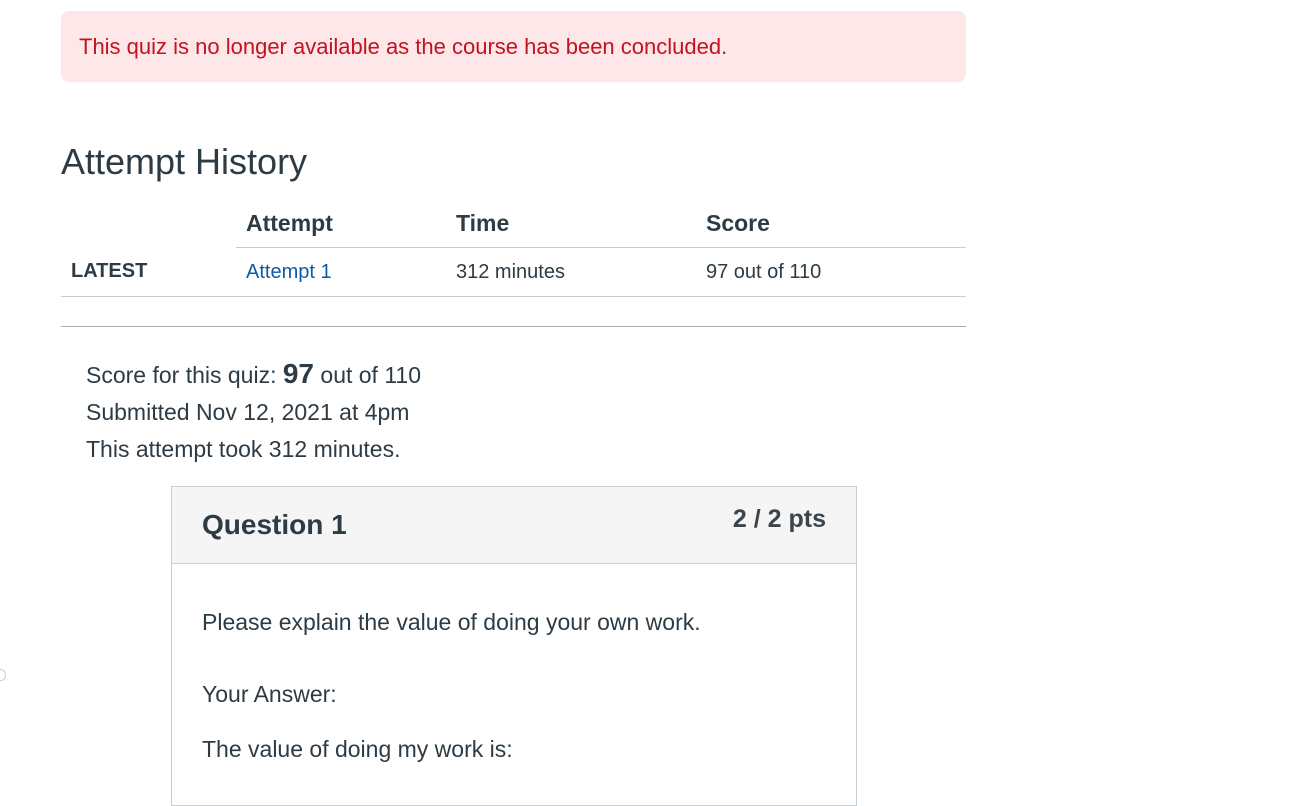 The width and height of the screenshot is (1292, 806). What do you see at coordinates (831, 272) in the screenshot?
I see `score-cell: 97 out of 110` at bounding box center [831, 272].